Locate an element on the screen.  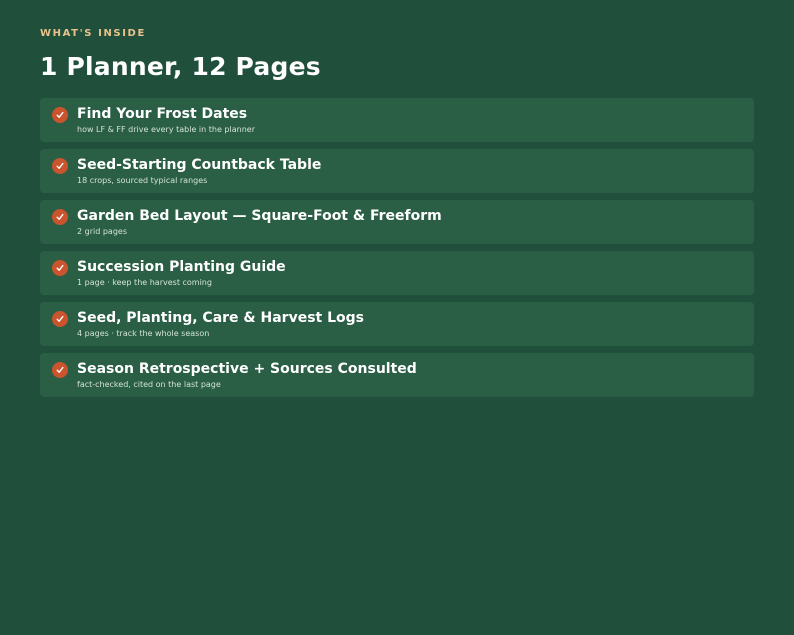
list-item-subtitle: 1 page · keep the harvest coming is located at coordinates (144, 282).